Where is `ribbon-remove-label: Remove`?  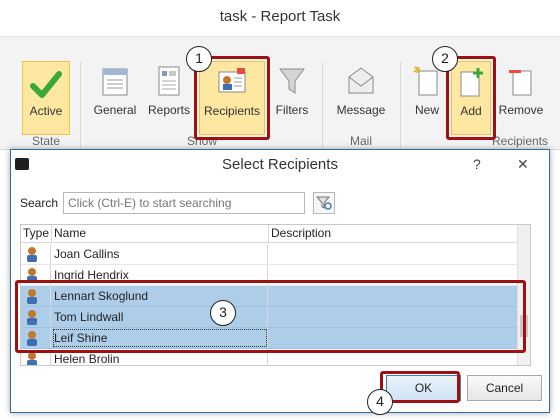 ribbon-remove-label: Remove is located at coordinates (521, 110).